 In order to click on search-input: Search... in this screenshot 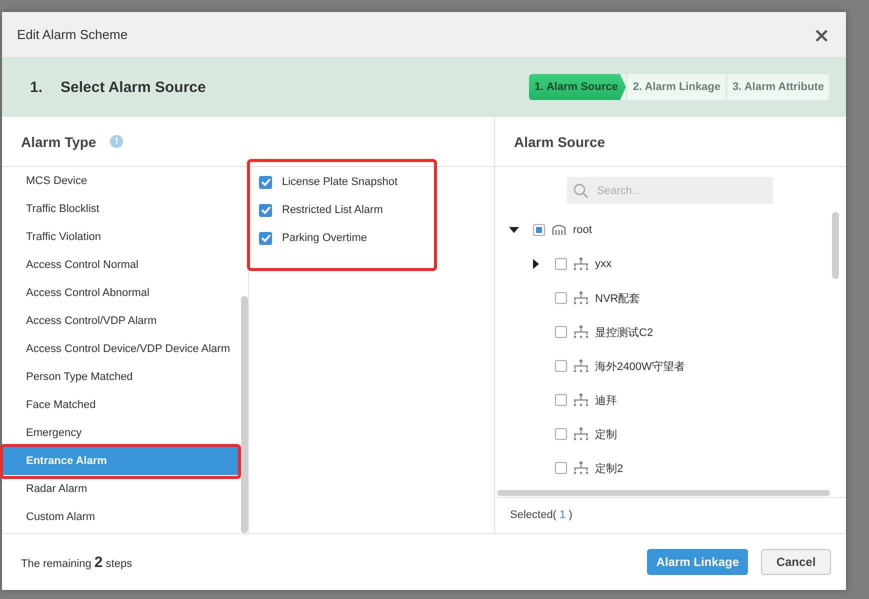, I will do `click(677, 190)`.